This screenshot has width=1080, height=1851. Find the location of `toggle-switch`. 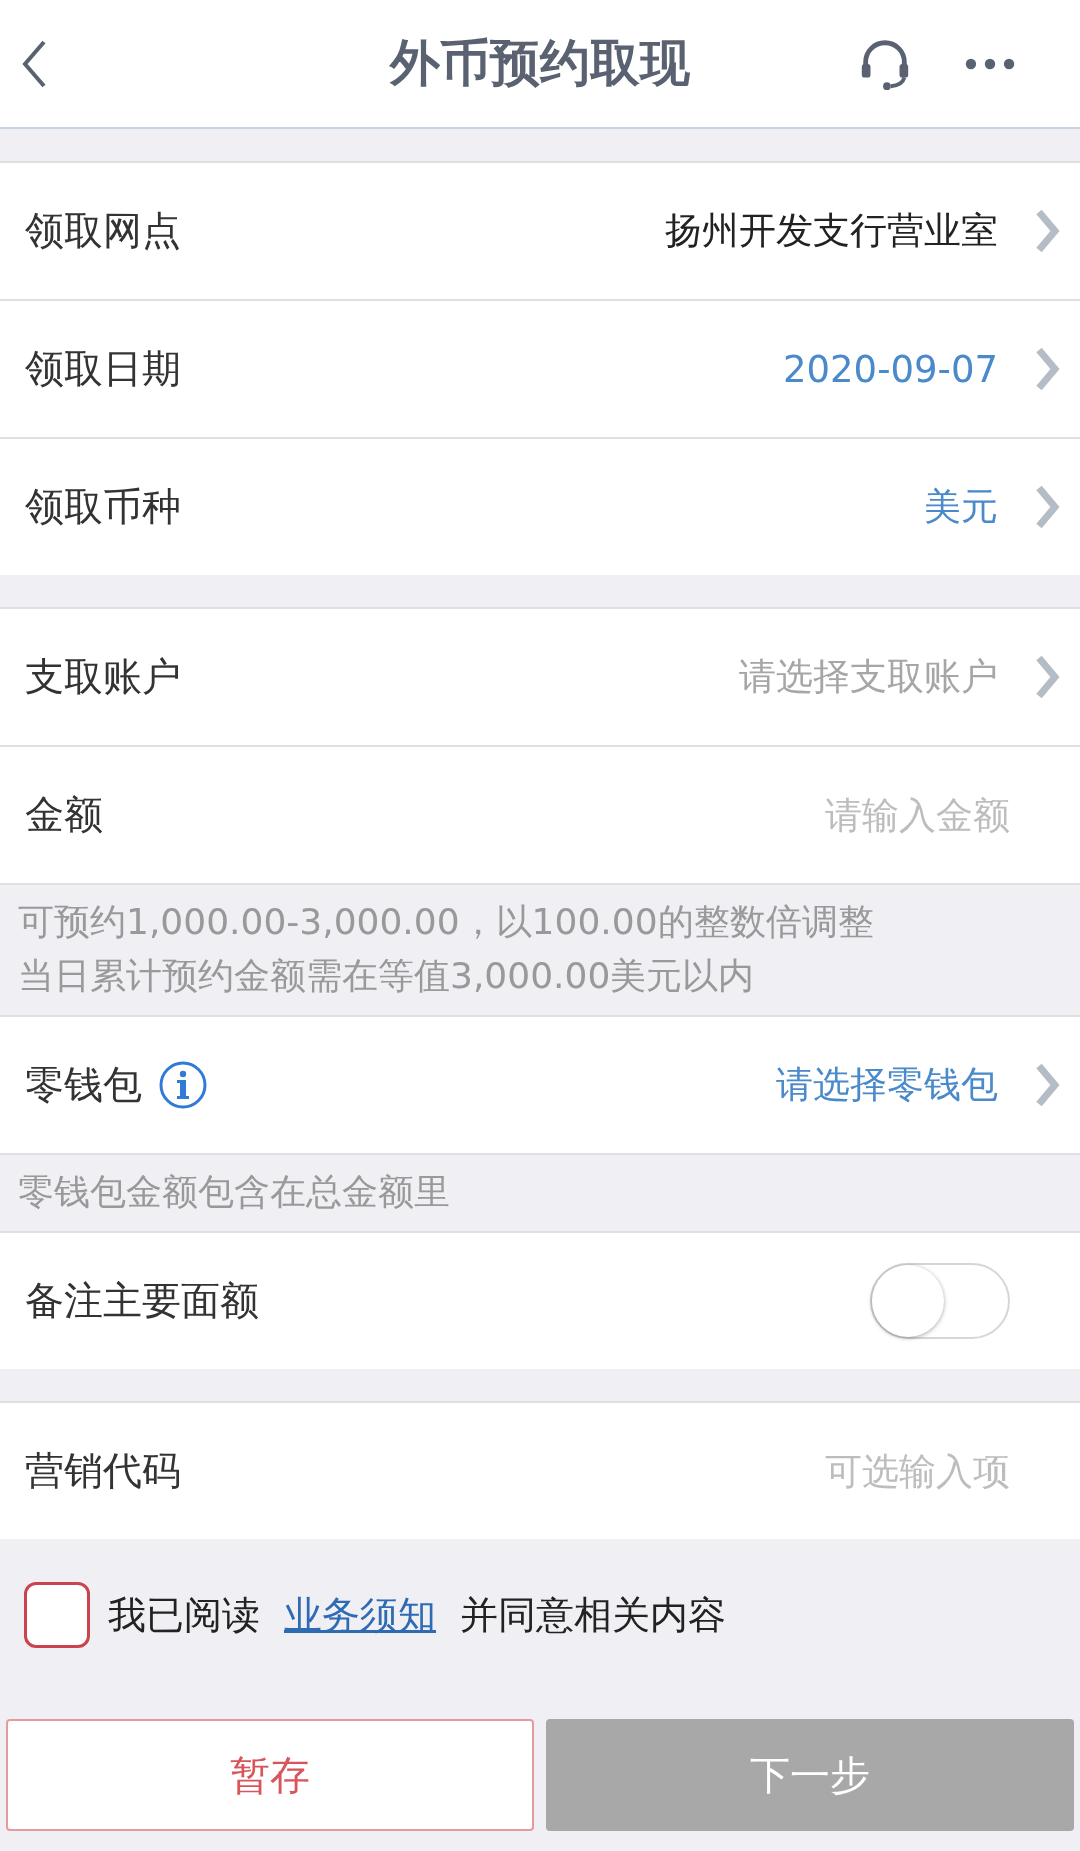

toggle-switch is located at coordinates (940, 1301).